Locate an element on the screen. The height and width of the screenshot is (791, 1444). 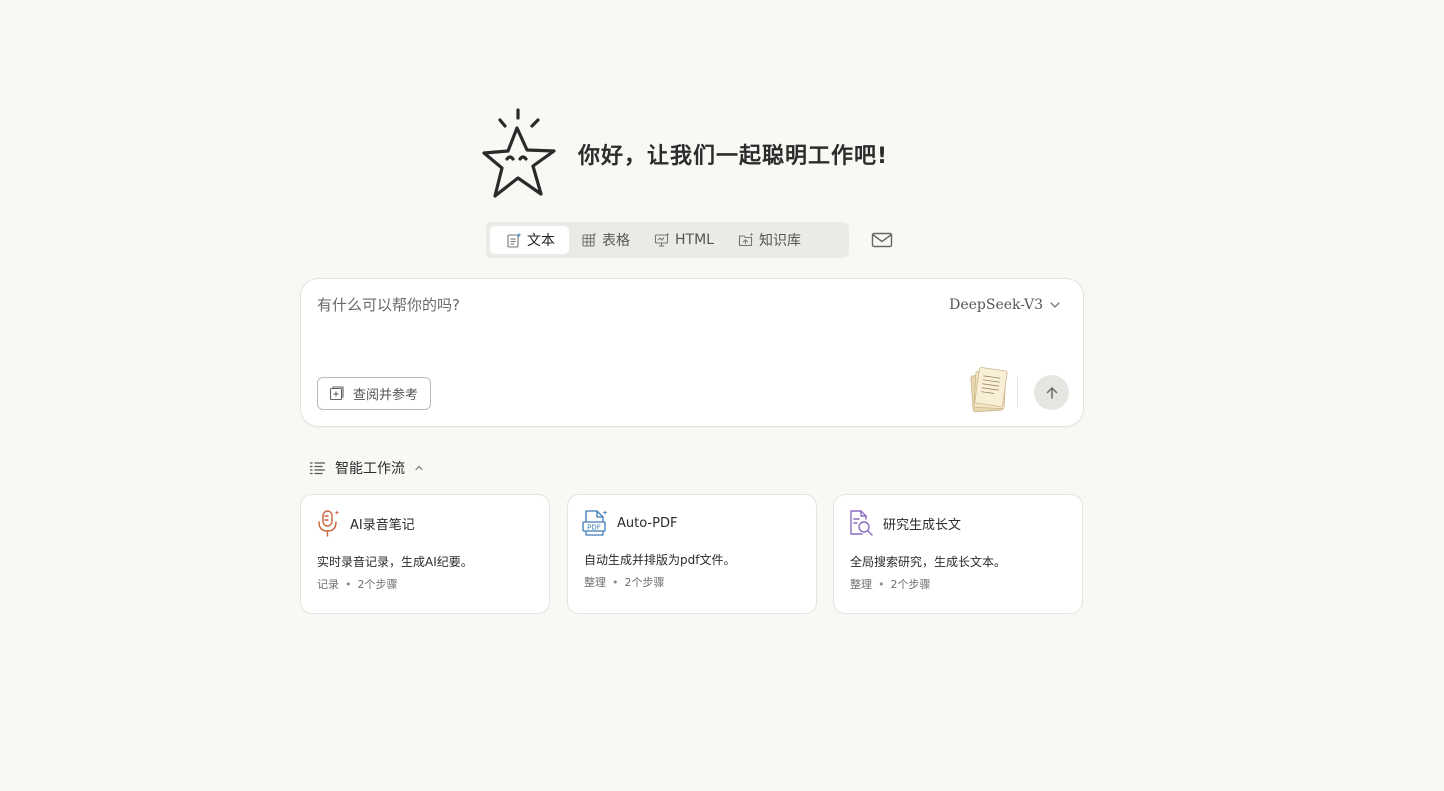
workflow-card-research-longform: 研究生成长文 全局搜索研究，生成长文本。 整理 • 2个步骤 is located at coordinates (958, 554).